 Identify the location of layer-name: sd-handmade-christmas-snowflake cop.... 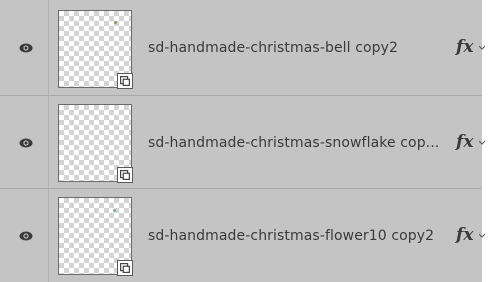
(293, 143).